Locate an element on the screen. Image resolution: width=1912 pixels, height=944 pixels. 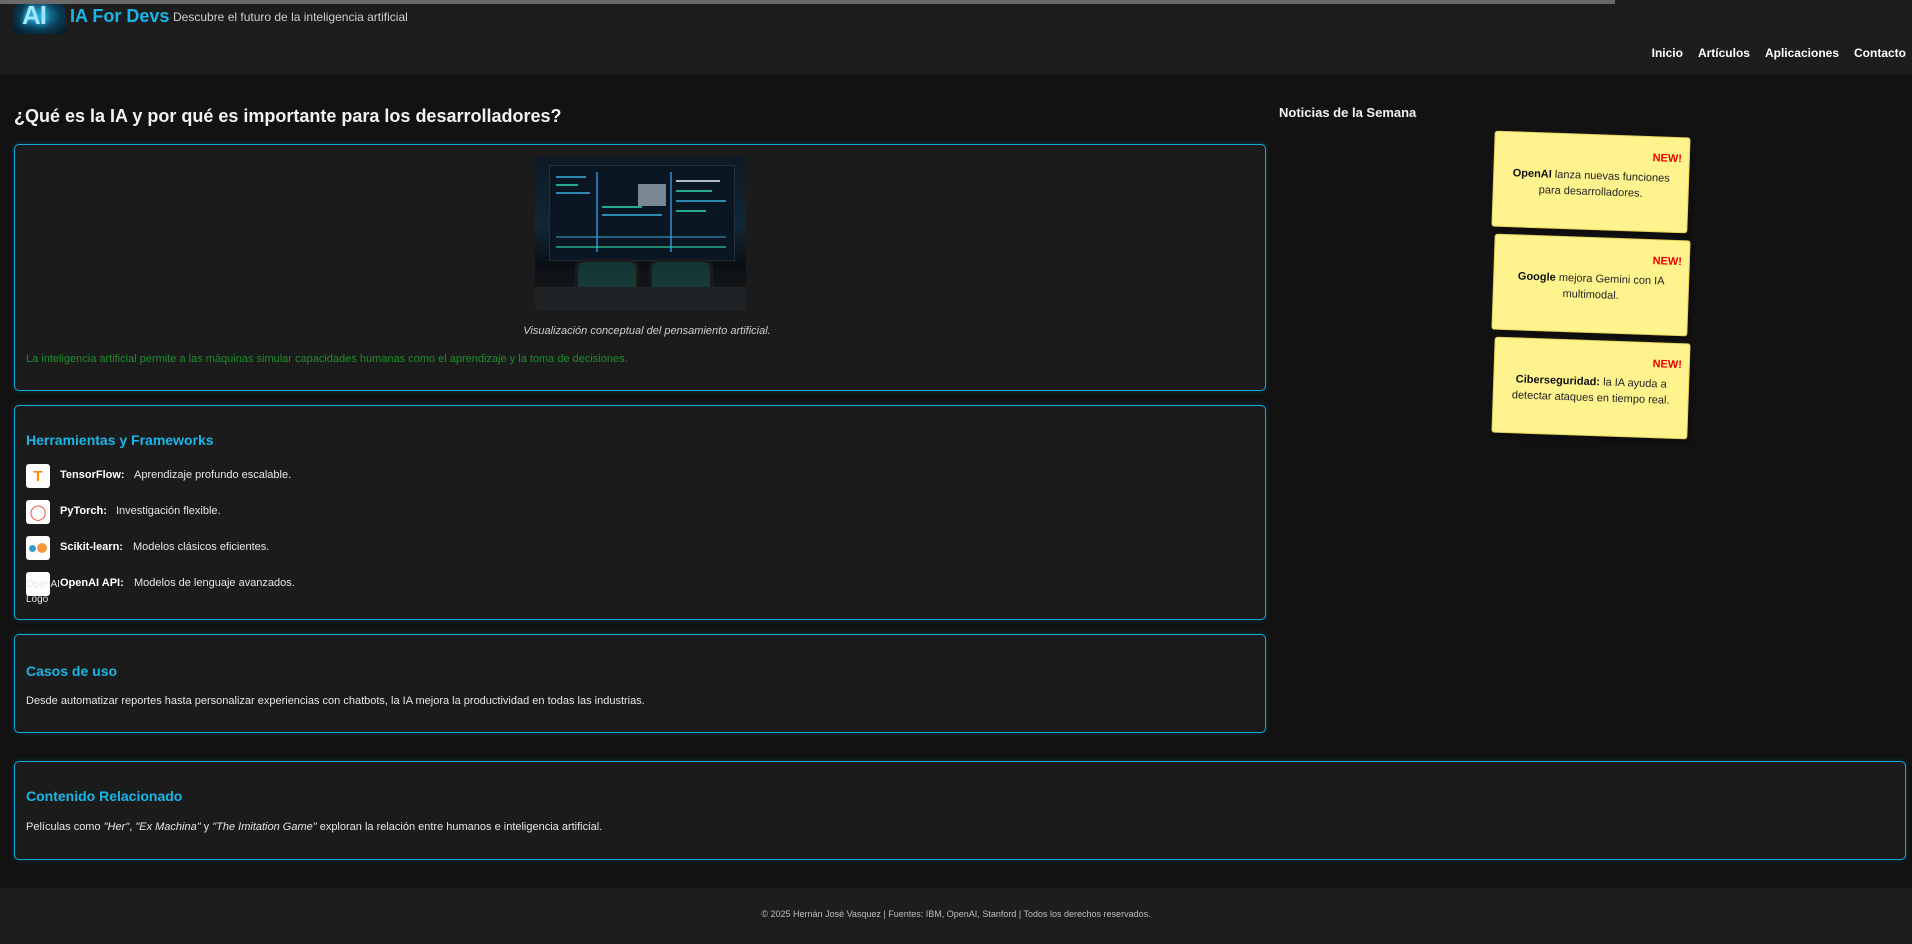
use-cases-title: Casos de uso is located at coordinates (72, 671).